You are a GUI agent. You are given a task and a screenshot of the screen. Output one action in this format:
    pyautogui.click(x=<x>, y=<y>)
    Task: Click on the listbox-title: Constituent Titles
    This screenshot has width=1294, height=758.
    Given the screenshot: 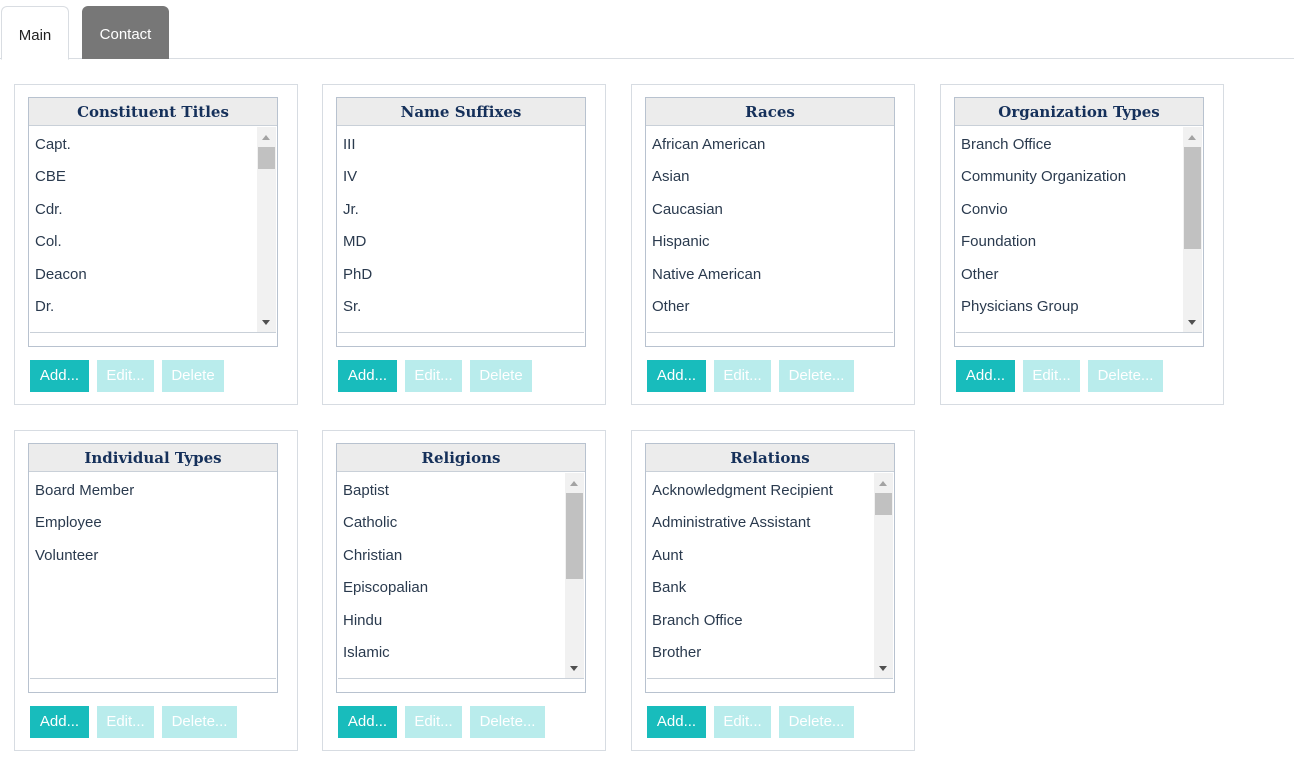 What is the action you would take?
    pyautogui.click(x=153, y=112)
    